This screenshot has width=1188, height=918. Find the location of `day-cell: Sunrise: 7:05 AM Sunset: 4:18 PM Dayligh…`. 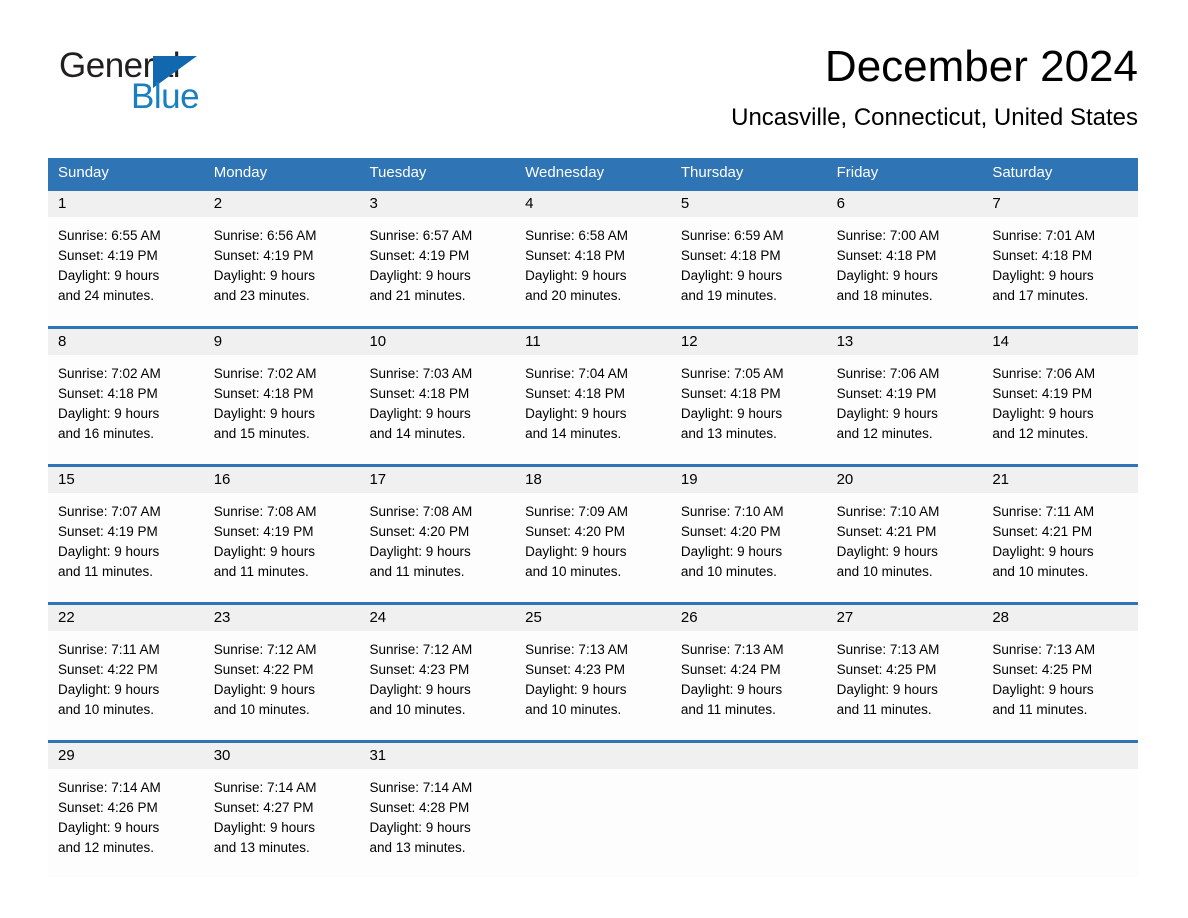

day-cell: Sunrise: 7:05 AM Sunset: 4:18 PM Dayligh… is located at coordinates (749, 409).